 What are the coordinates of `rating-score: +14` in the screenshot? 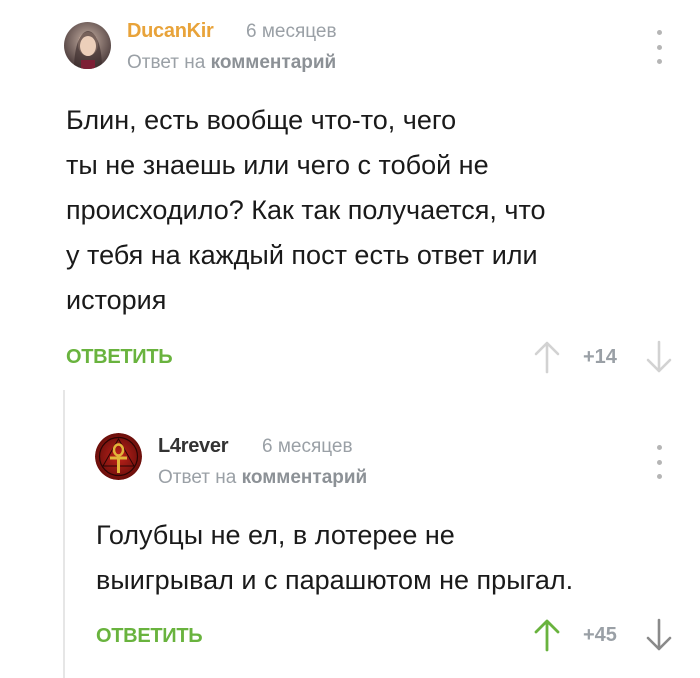 It's located at (600, 357).